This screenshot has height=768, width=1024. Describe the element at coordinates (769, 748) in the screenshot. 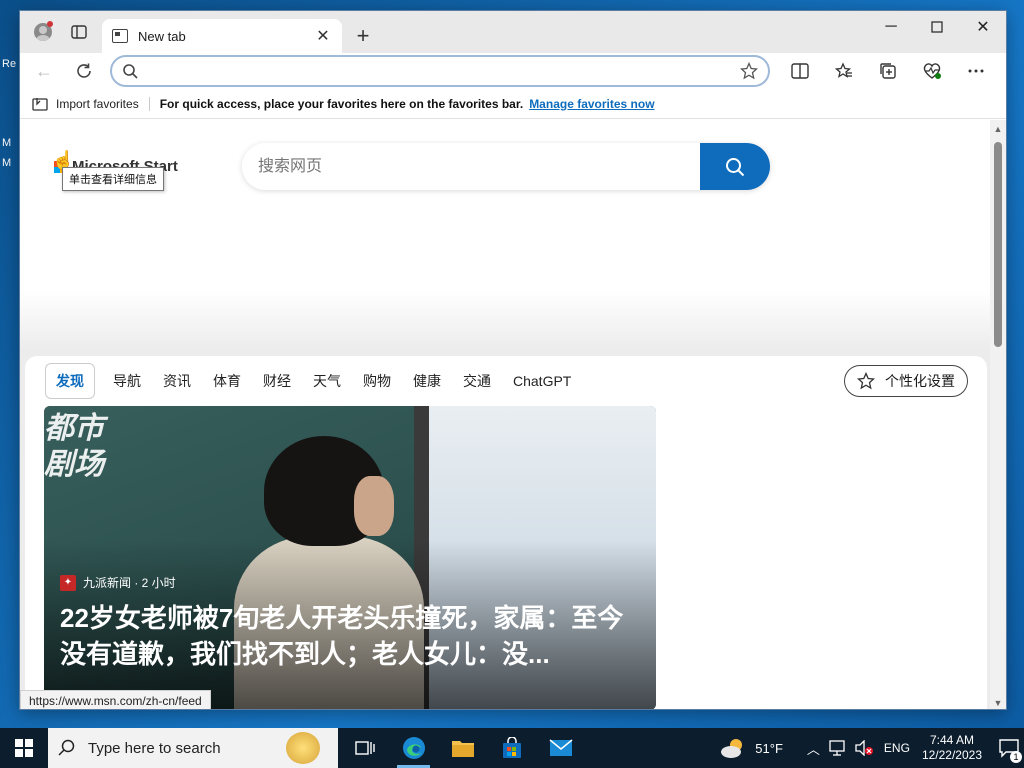

I see `weather-temp: 51°F` at that location.